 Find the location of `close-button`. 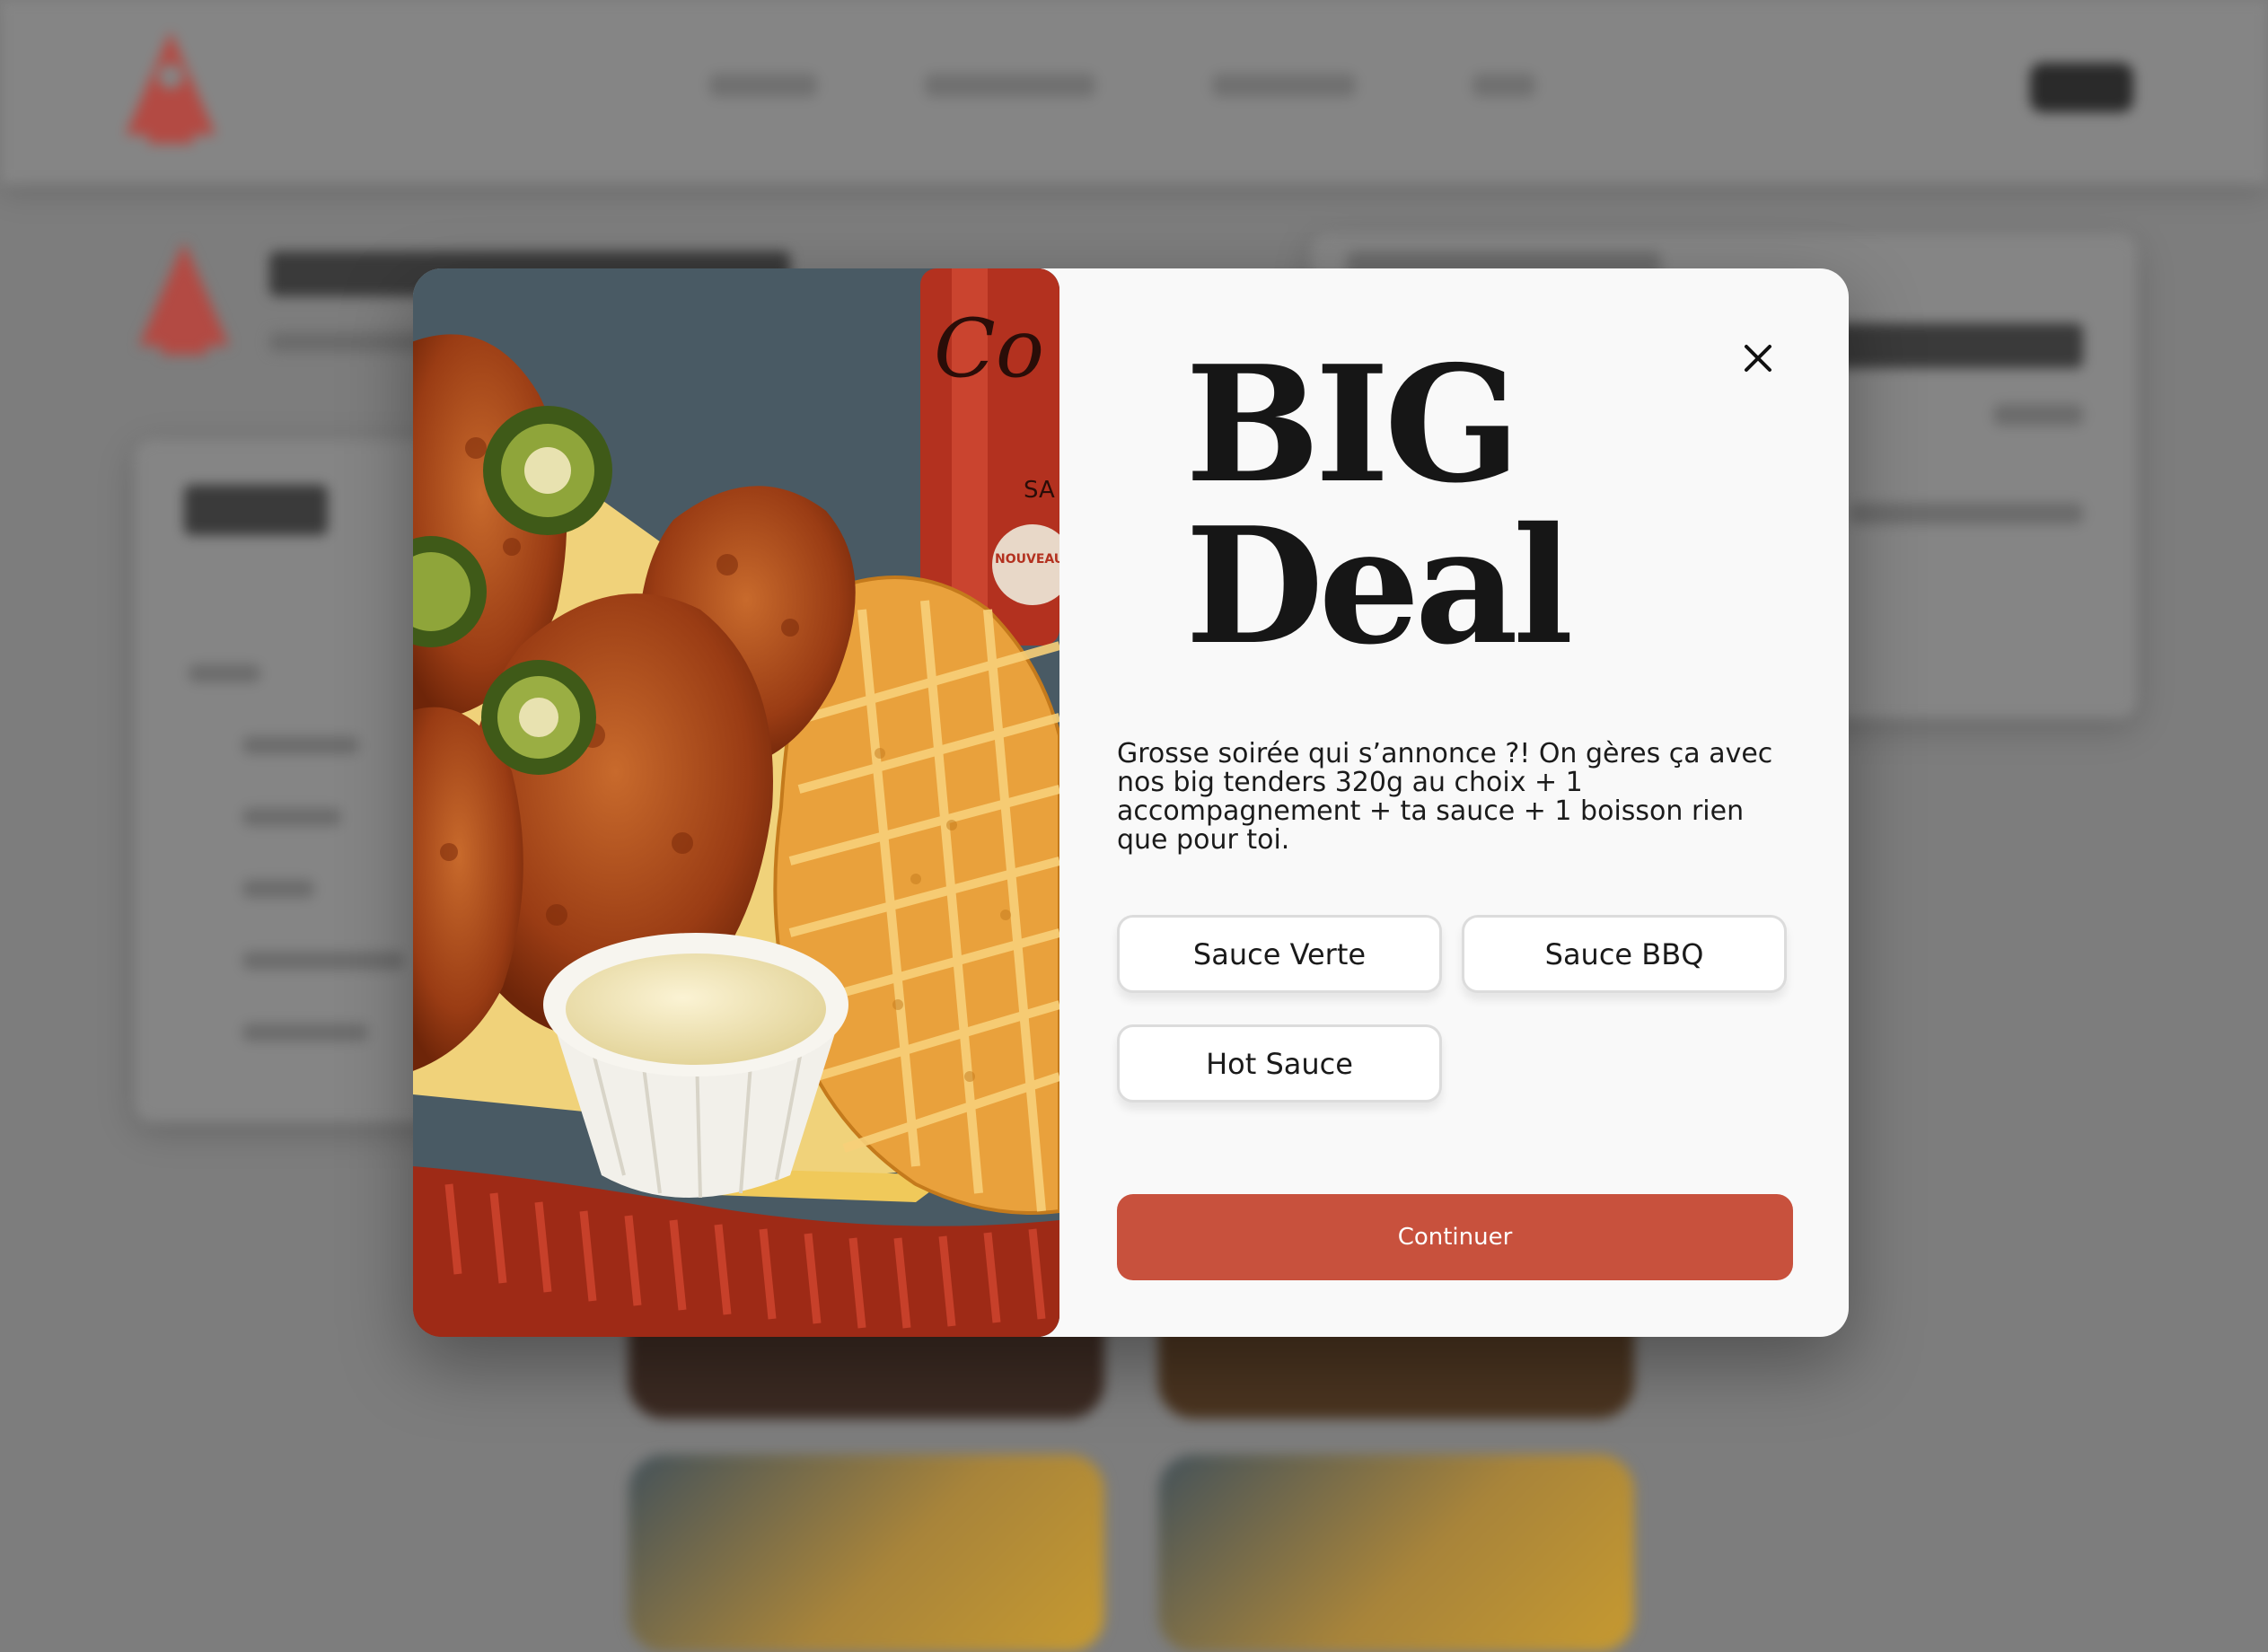

close-button is located at coordinates (1758, 358).